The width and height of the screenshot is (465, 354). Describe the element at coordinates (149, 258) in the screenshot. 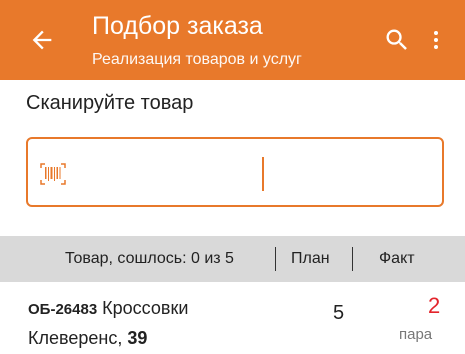

I see `header-goods: Товар, сошлось: 0 из 5` at that location.